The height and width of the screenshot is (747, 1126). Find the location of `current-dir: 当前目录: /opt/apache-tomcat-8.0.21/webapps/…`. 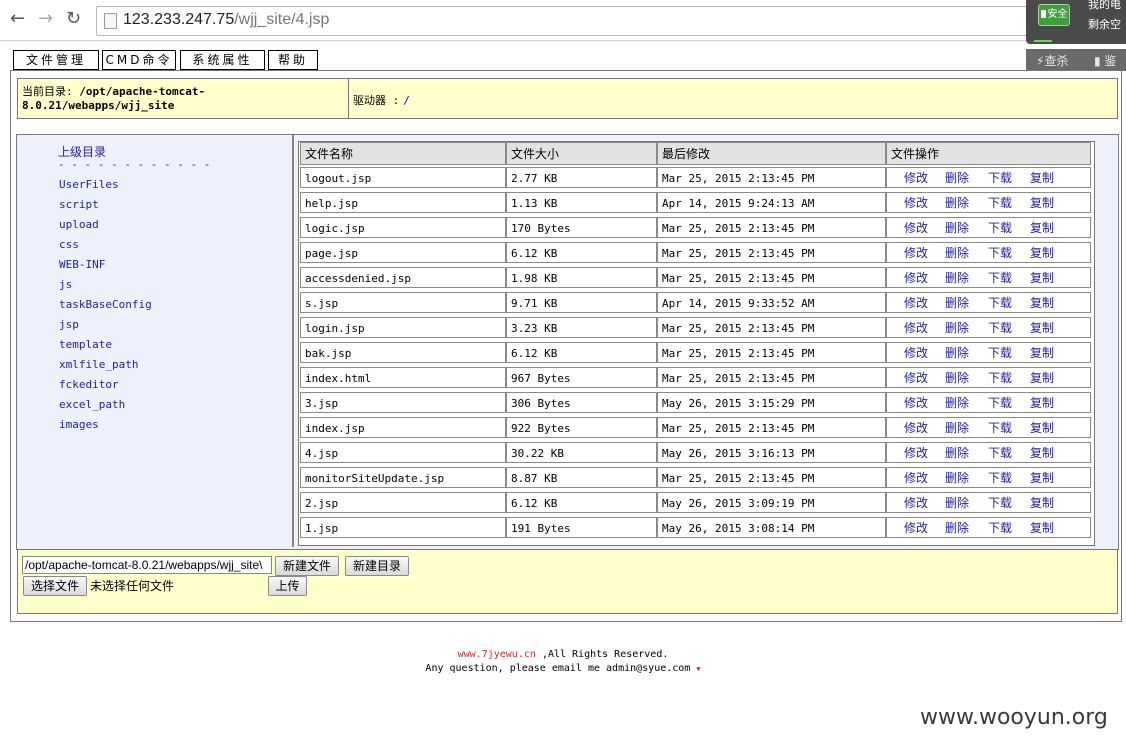

current-dir: 当前目录: /opt/apache-tomcat-8.0.21/webapps/… is located at coordinates (182, 99).